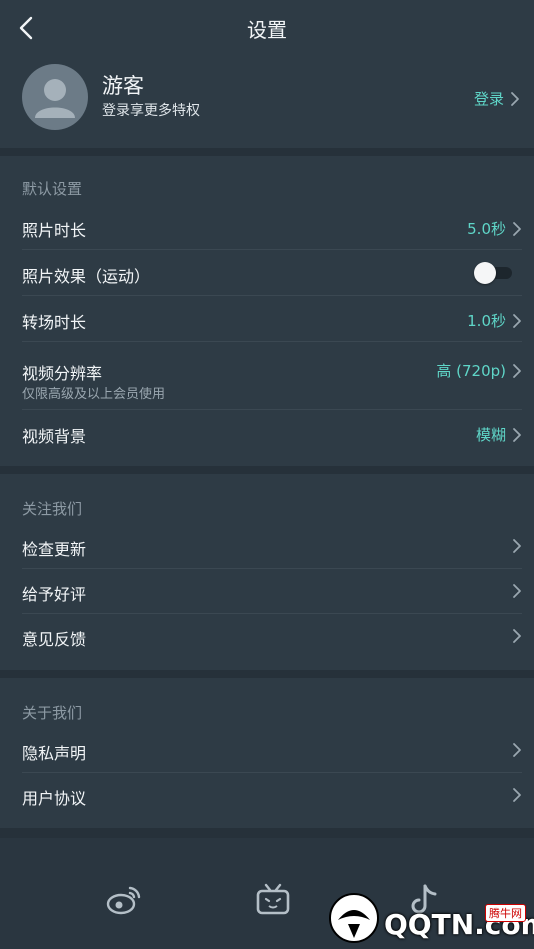  Describe the element at coordinates (486, 321) in the screenshot. I see `transition-duration-value: 1.0秒` at that location.